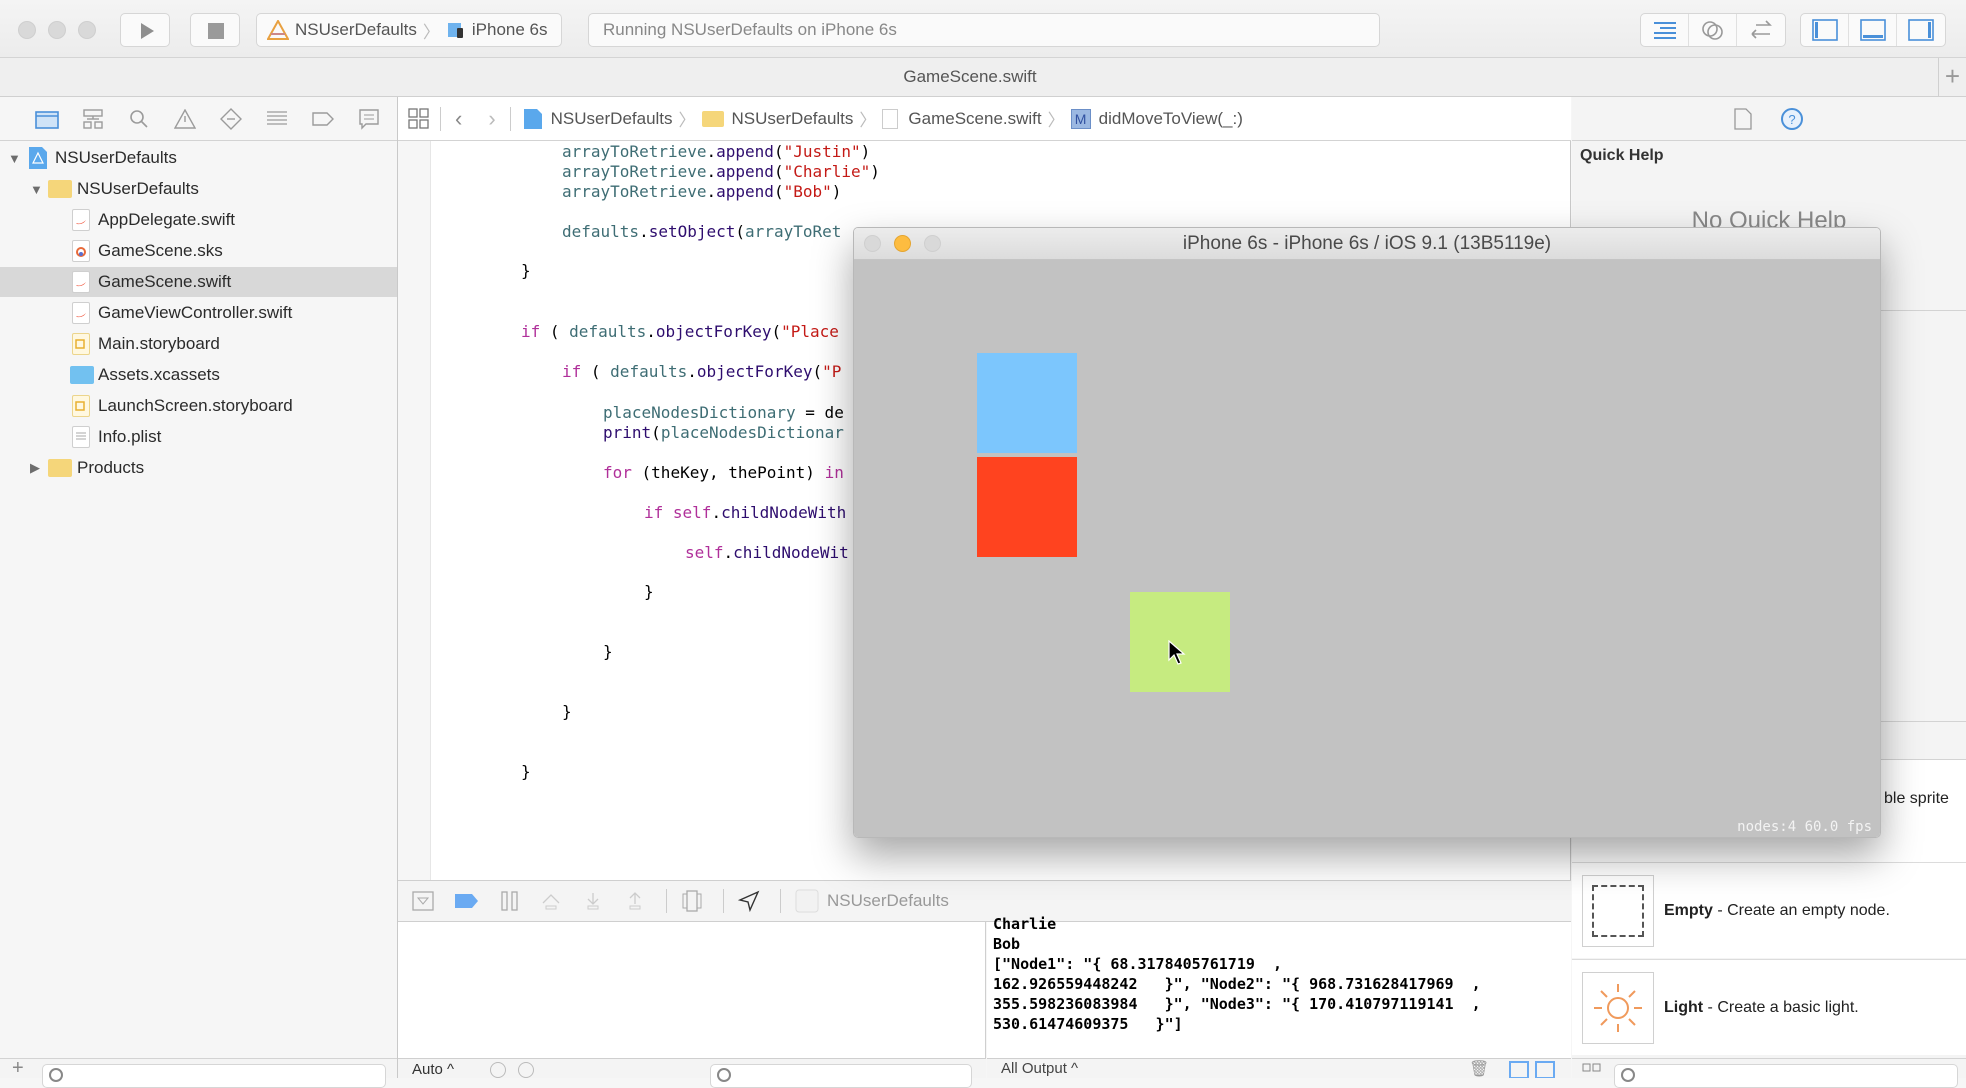 This screenshot has height=1088, width=1966. I want to click on file-inspector-icon, so click(1743, 118).